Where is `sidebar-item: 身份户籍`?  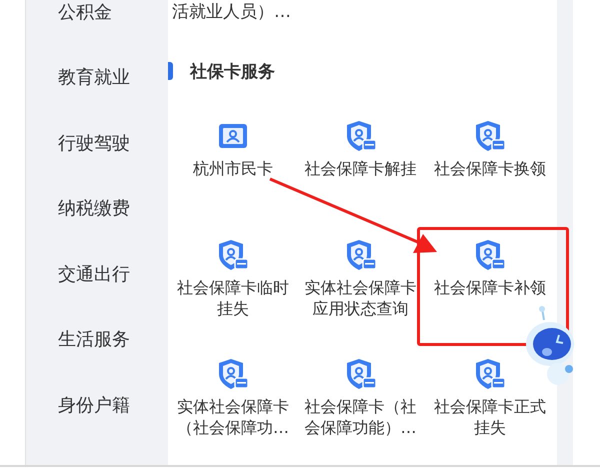
sidebar-item: 身份户籍 is located at coordinates (97, 405).